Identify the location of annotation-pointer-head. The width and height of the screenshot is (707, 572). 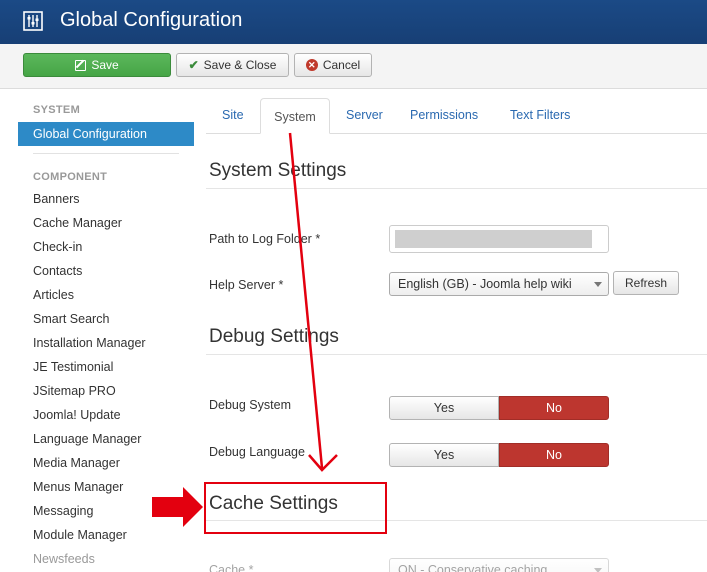
(323, 463).